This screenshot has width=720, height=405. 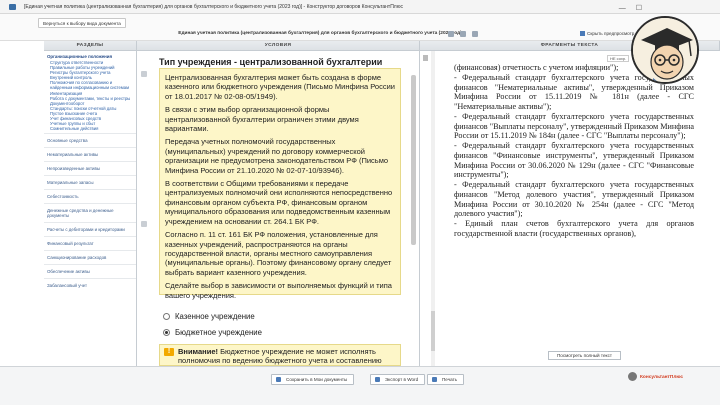 What do you see at coordinates (278, 379) in the screenshot?
I see `save-icon` at bounding box center [278, 379].